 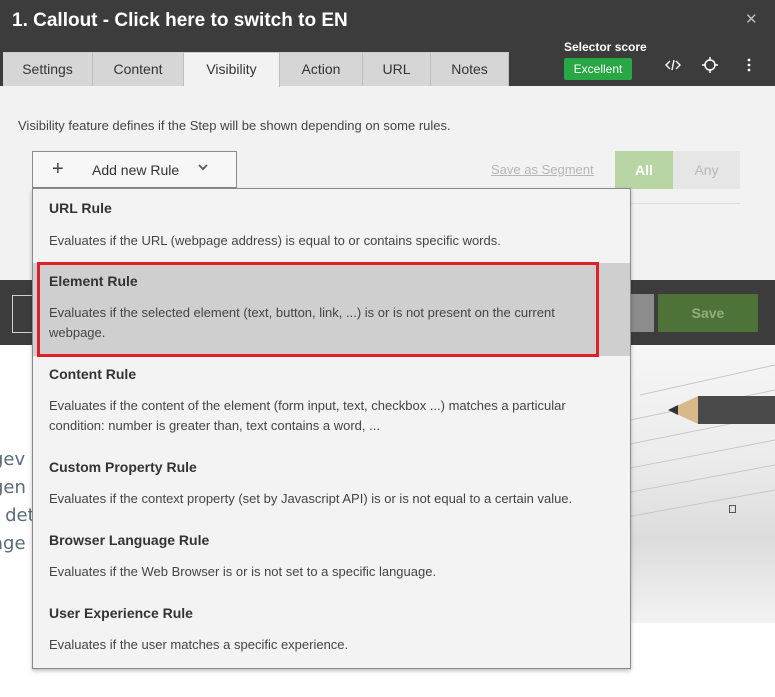 I want to click on add-new-rule-label: Add new Rule, so click(x=136, y=170).